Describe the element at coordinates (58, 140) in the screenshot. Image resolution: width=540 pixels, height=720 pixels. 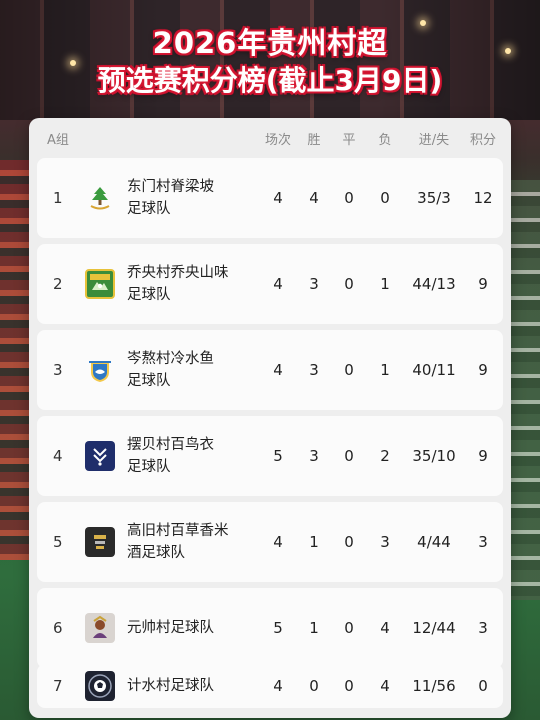
I see `header-group: A组` at that location.